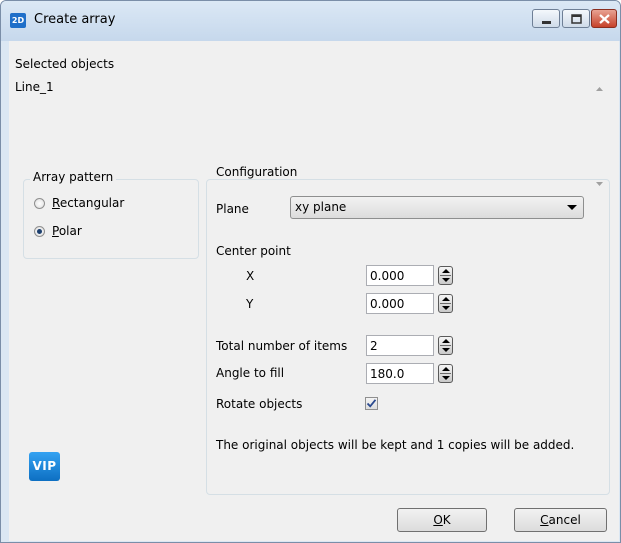 This screenshot has width=621, height=543. What do you see at coordinates (599, 89) in the screenshot?
I see `scroll-up-icon` at bounding box center [599, 89].